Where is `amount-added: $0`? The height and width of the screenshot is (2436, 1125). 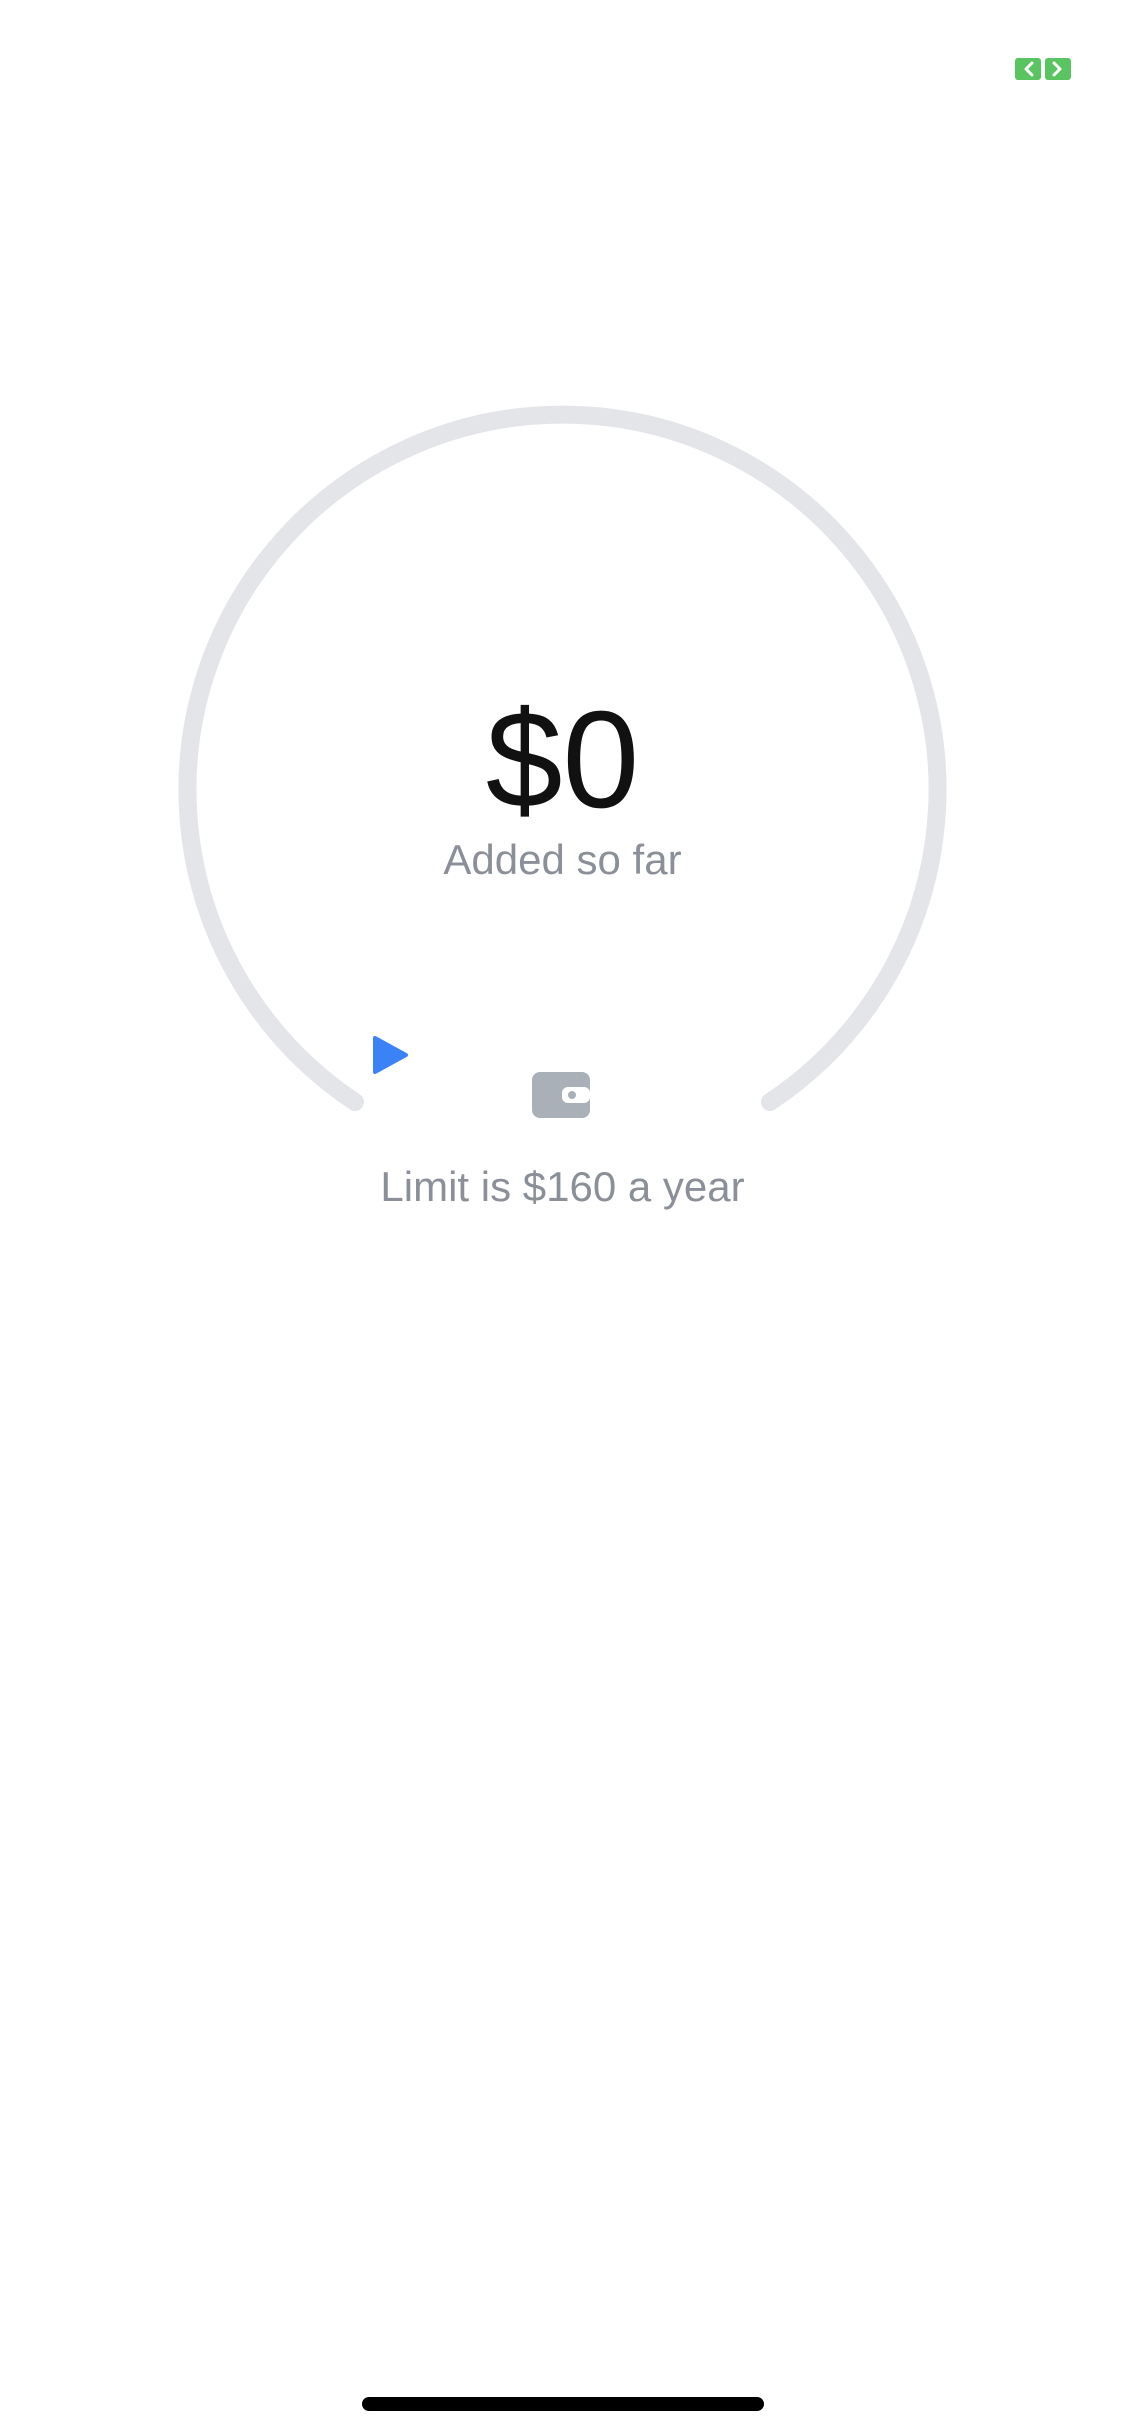
amount-added: $0 is located at coordinates (562, 760).